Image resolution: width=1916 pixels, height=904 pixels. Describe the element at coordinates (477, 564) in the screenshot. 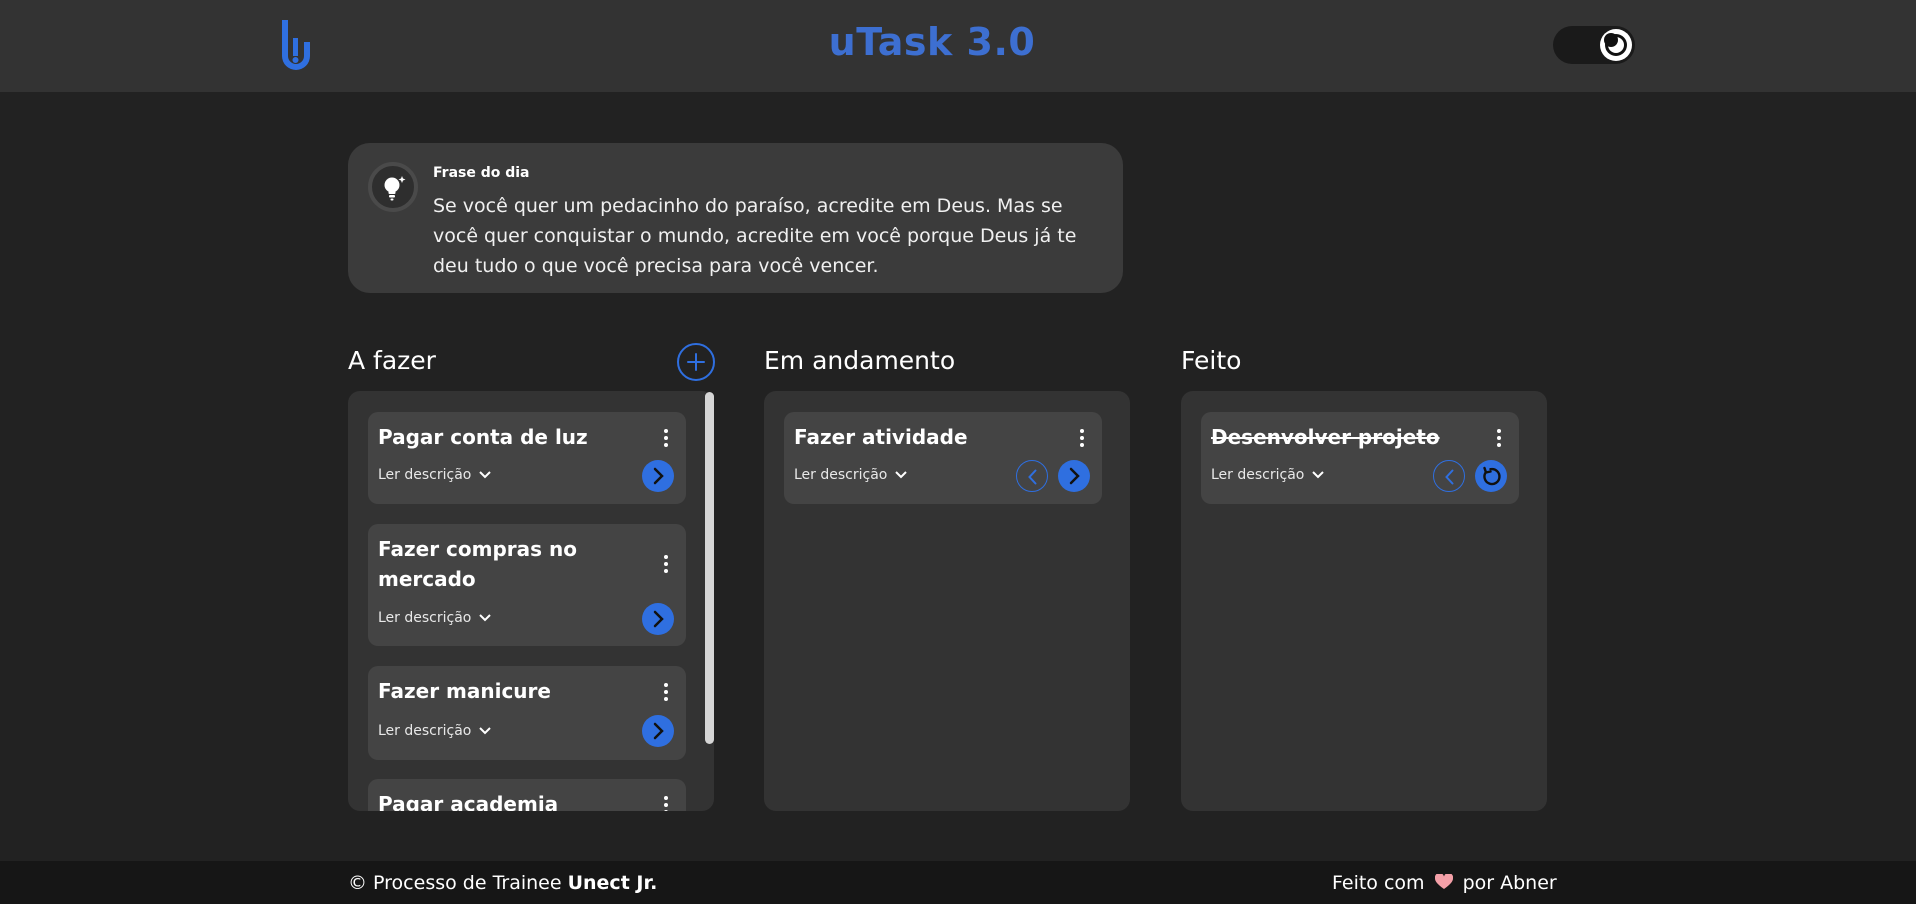

I see `task-title: Fazer compras no mercado` at that location.